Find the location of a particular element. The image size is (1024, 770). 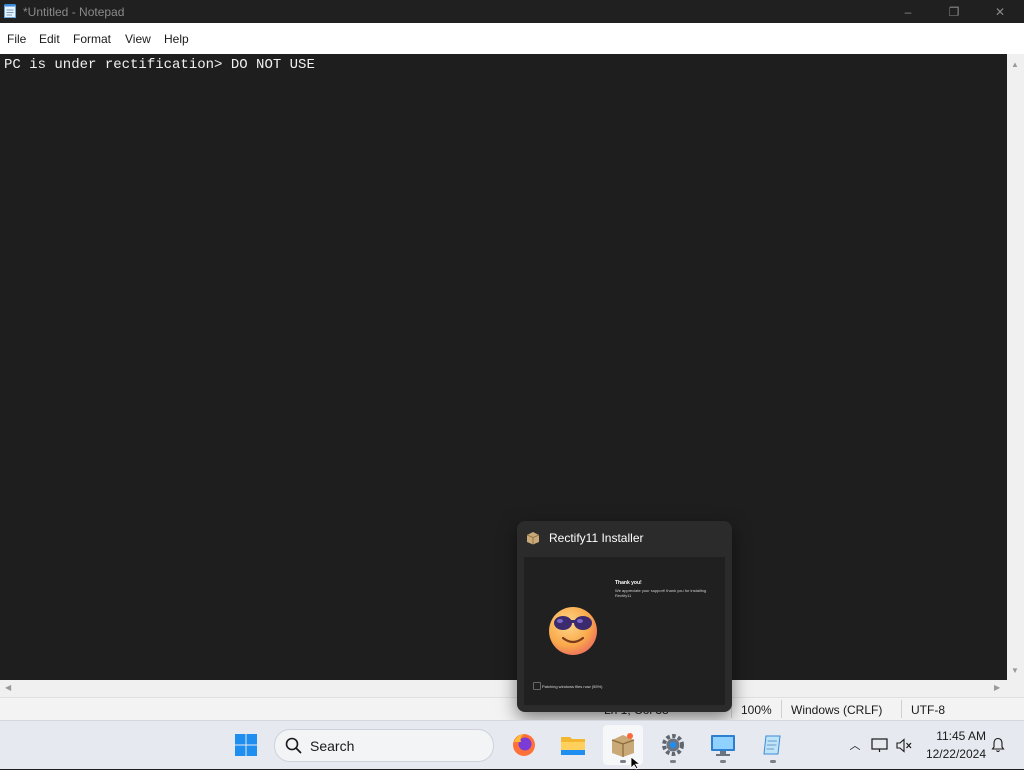

taskbar-app-control-panel is located at coordinates (723, 745).